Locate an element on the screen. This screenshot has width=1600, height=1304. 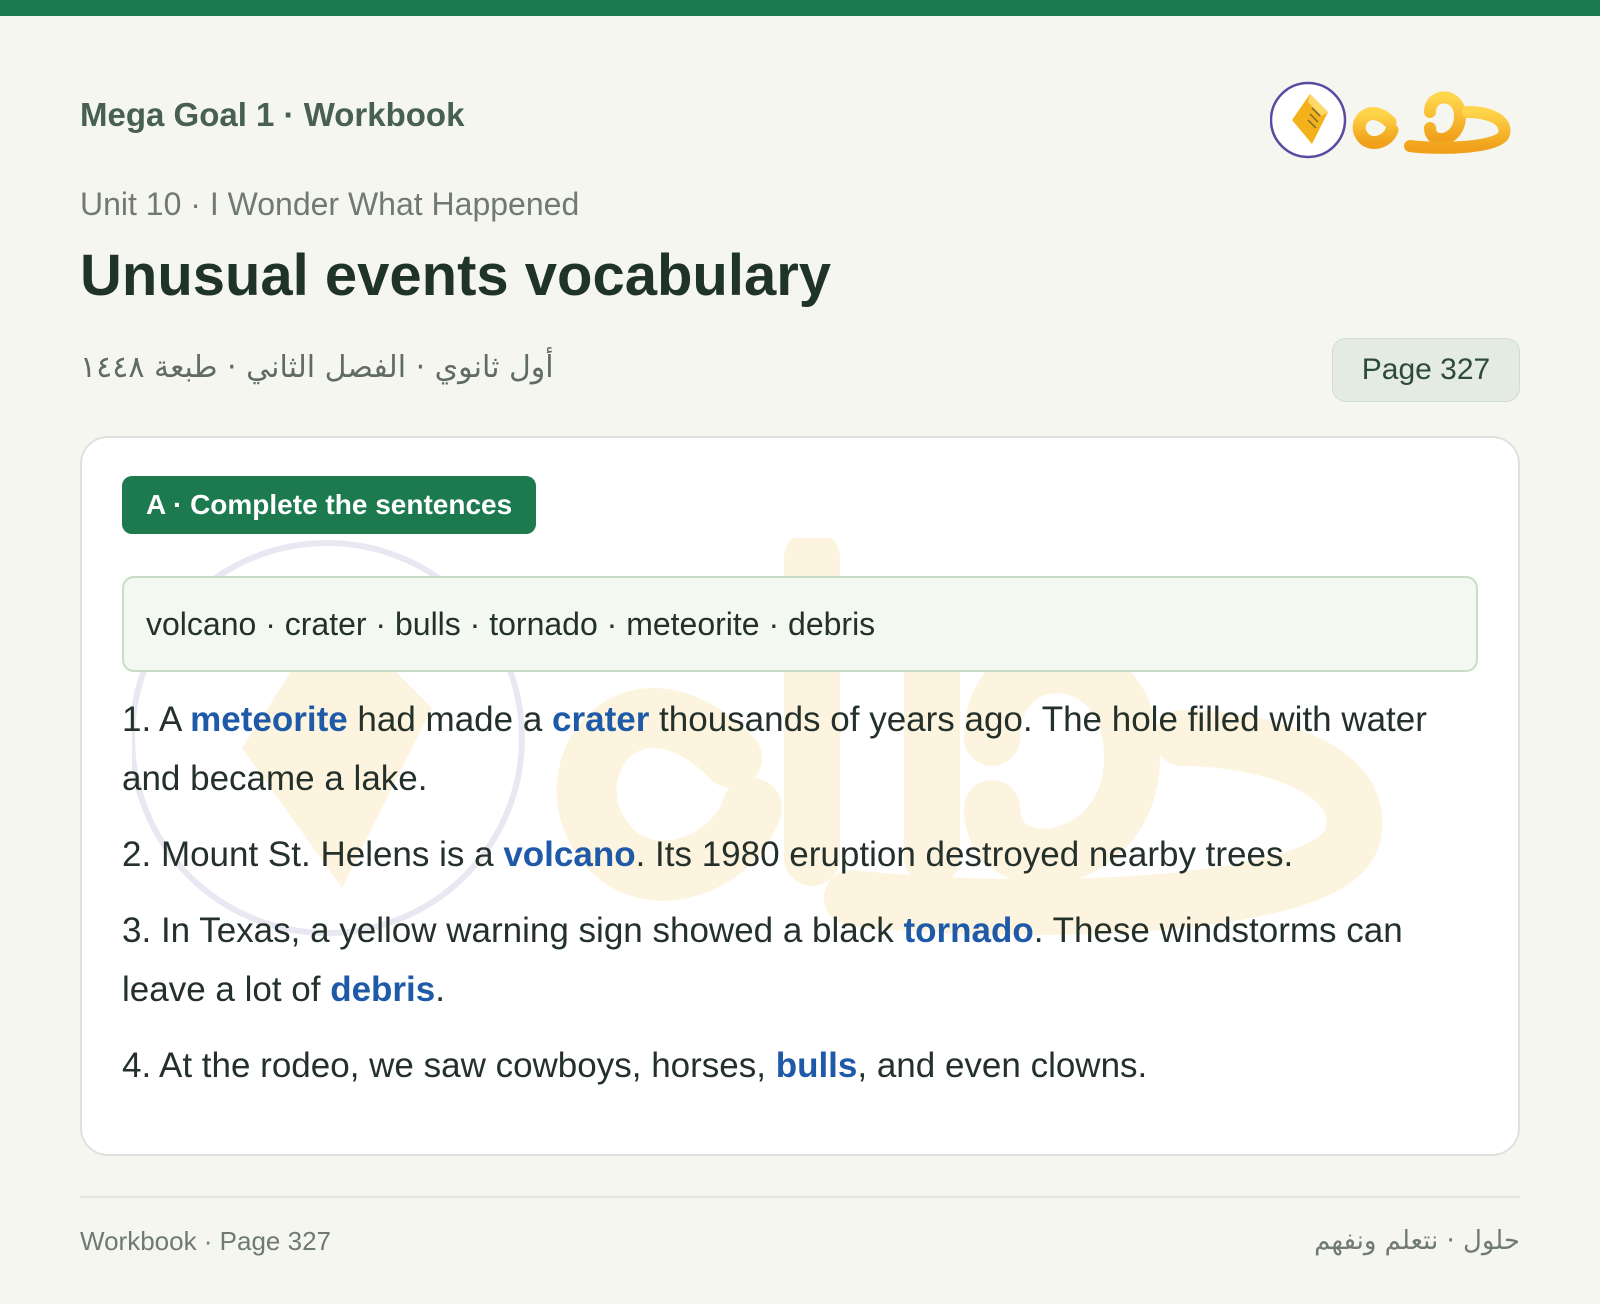
footer-tagline: حلول · نتعلم ونفهم is located at coordinates (1417, 1241).